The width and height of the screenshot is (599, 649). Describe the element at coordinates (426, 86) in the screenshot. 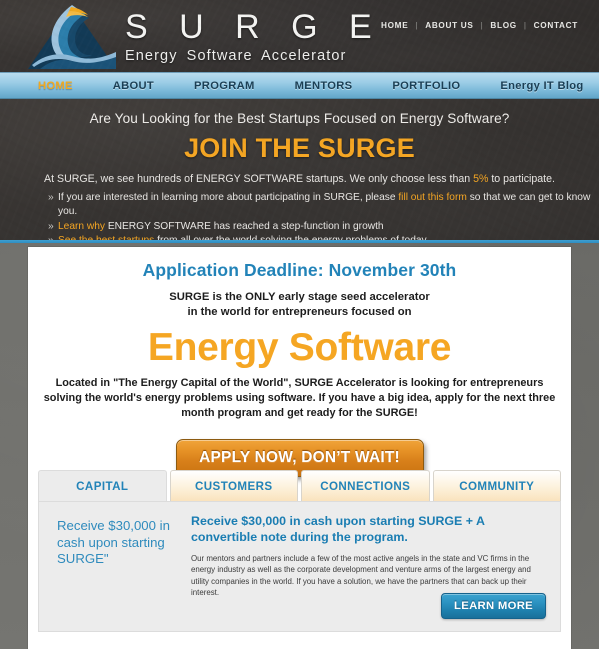

I see `nav-item-portfolio: PORTFOLIO` at that location.